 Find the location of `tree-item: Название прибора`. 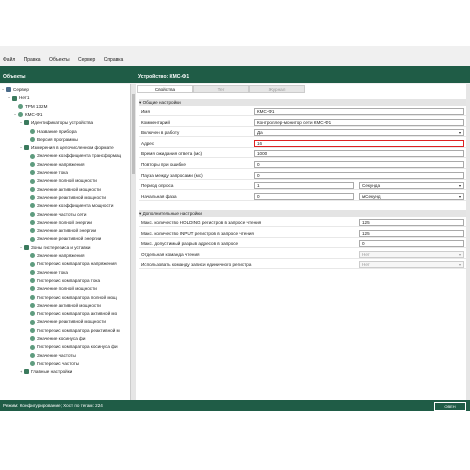

tree-item: Название прибора is located at coordinates (51, 132).